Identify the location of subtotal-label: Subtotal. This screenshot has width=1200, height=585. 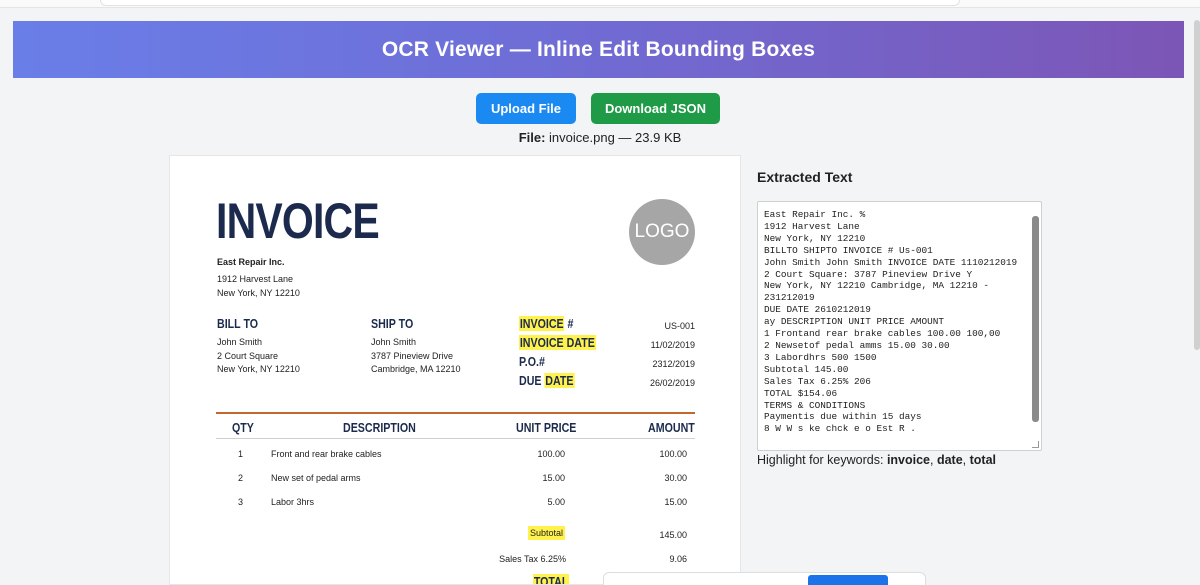
(547, 533).